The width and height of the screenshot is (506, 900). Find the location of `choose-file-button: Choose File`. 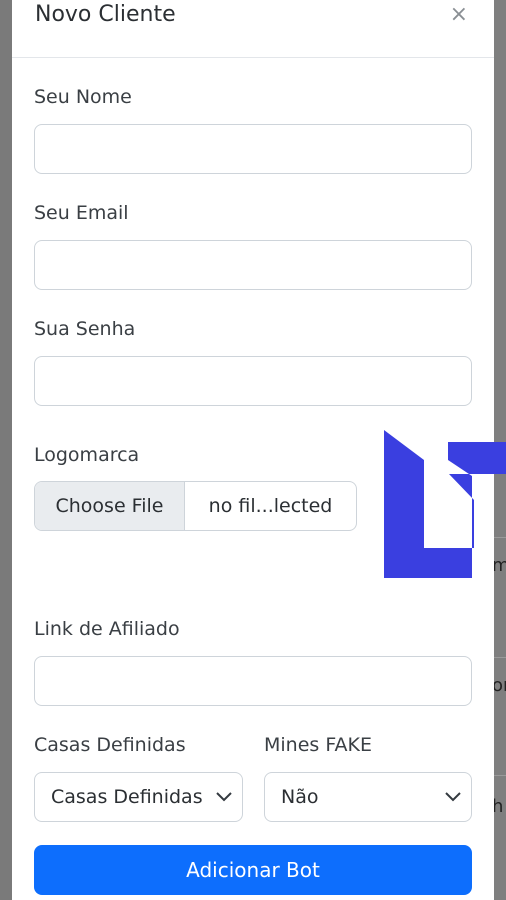

choose-file-button: Choose File is located at coordinates (110, 506).